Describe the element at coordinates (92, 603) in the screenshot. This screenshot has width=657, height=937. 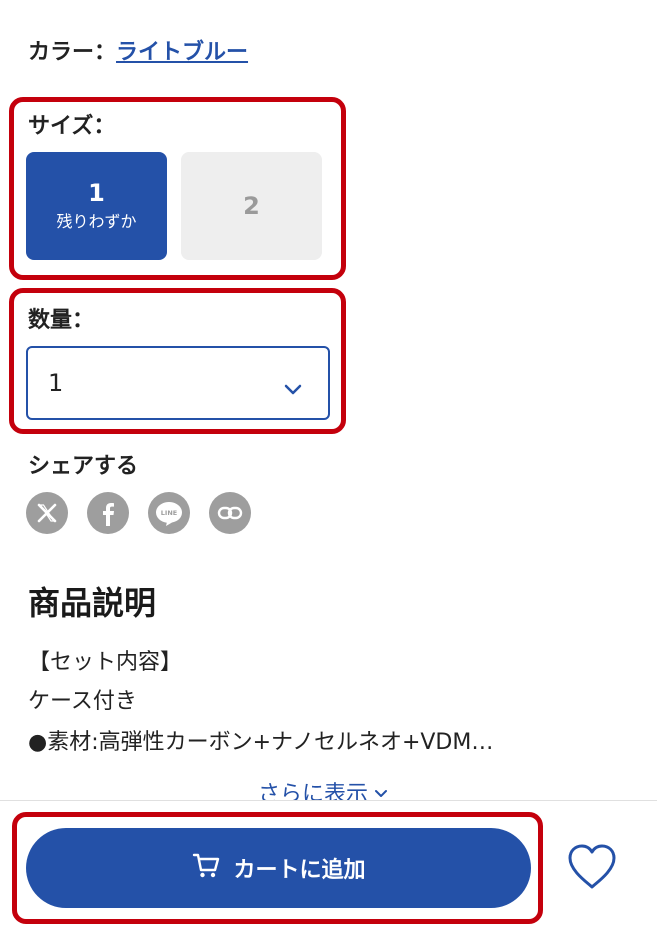
I see `description-title: 商品説明` at that location.